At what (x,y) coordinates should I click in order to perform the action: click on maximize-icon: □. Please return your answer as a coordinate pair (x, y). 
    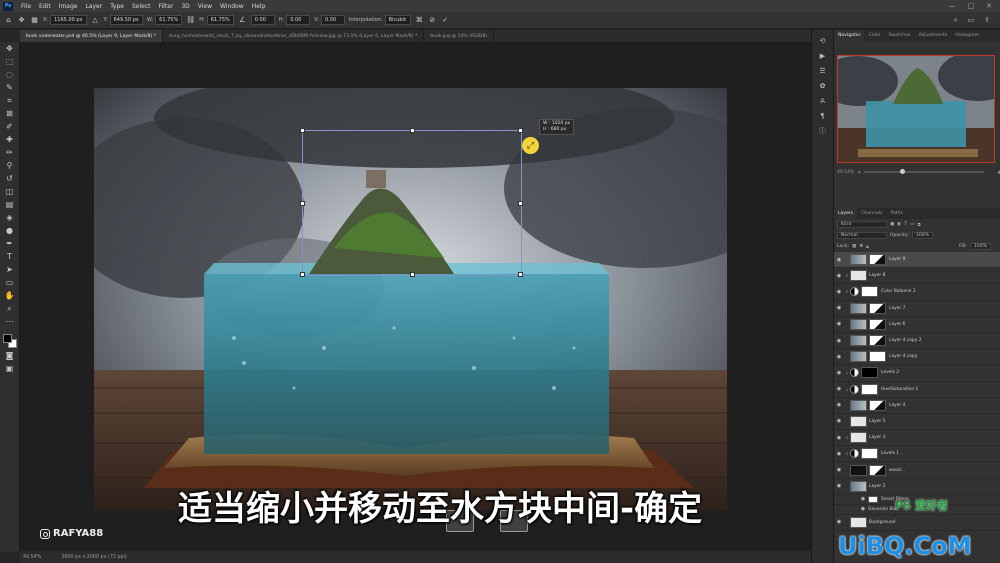
    Looking at the image, I should click on (971, 6).